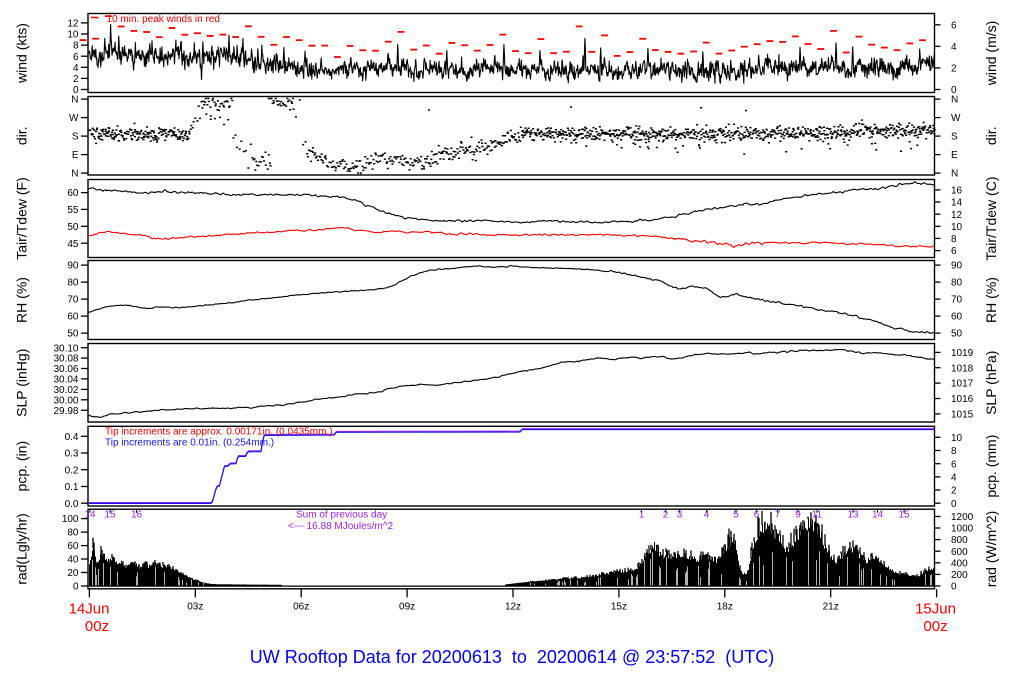  Describe the element at coordinates (642, 515) in the screenshot. I see `svg-text: 1` at that location.